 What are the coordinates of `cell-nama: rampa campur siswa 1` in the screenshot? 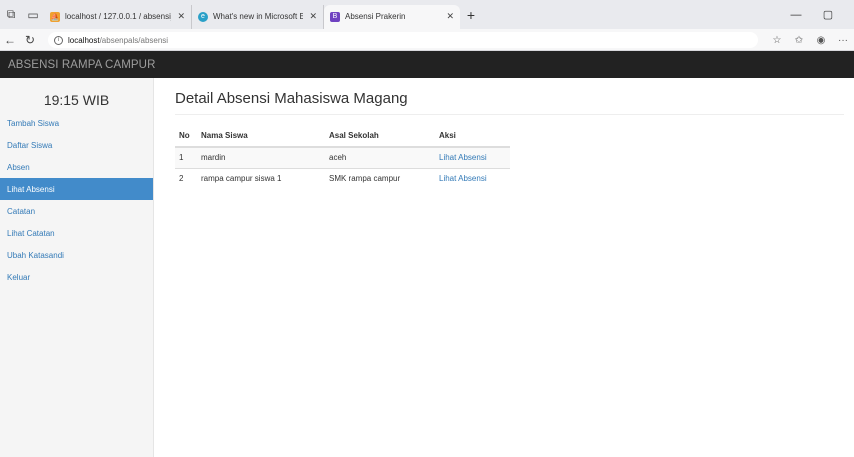 It's located at (261, 178).